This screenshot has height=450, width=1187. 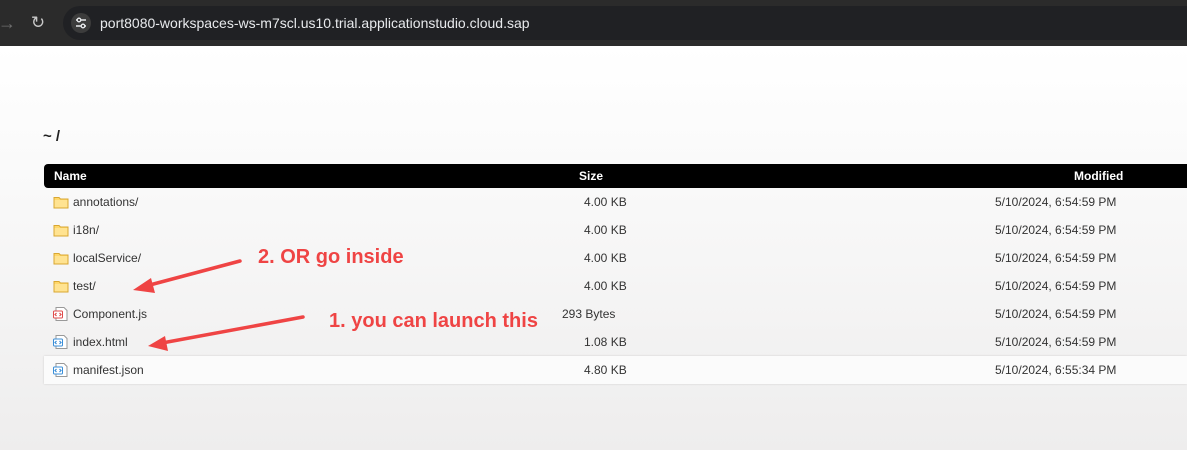 I want to click on file-size: 1.08 KB, so click(x=605, y=342).